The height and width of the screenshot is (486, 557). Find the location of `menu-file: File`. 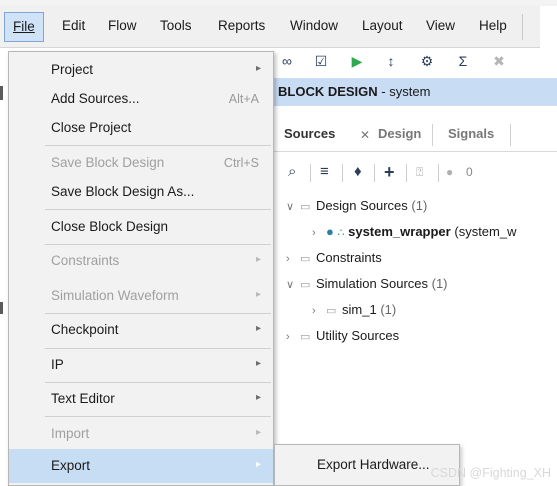

menu-file: File is located at coordinates (24, 27).